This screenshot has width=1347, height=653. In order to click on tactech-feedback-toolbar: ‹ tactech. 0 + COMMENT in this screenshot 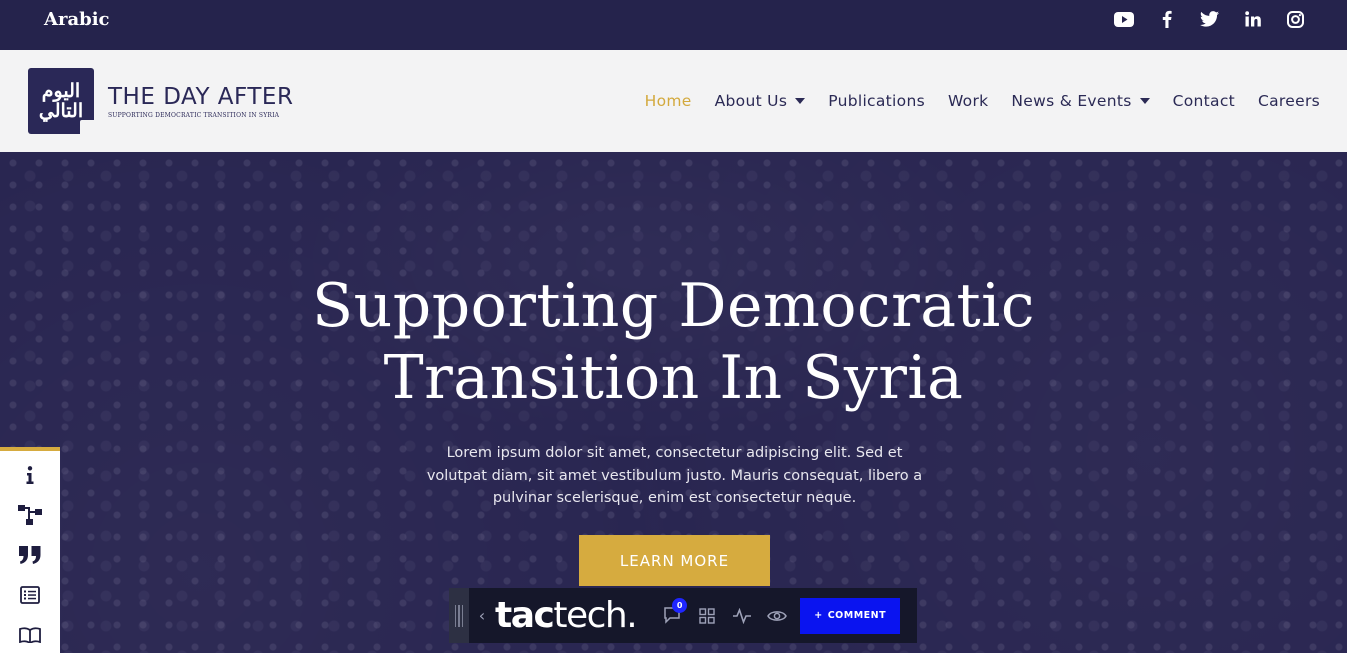, I will do `click(683, 615)`.